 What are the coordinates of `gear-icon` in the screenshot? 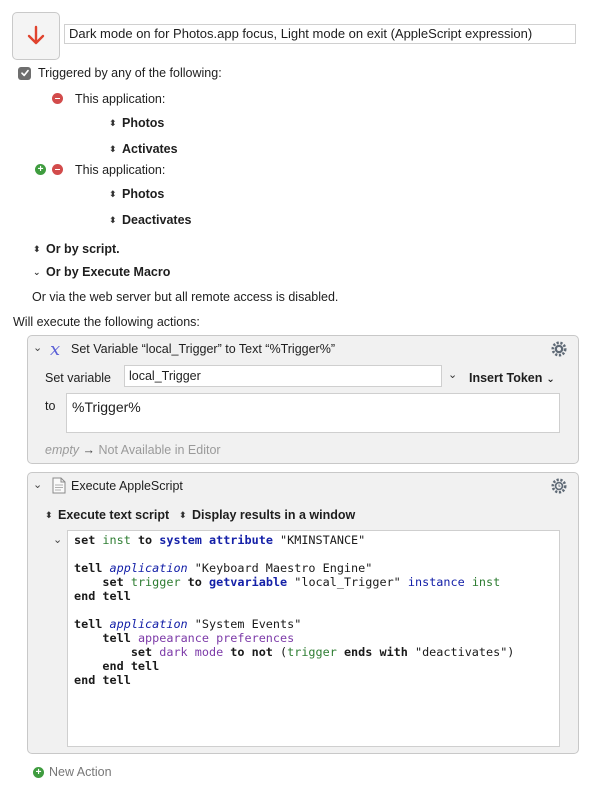 It's located at (559, 349).